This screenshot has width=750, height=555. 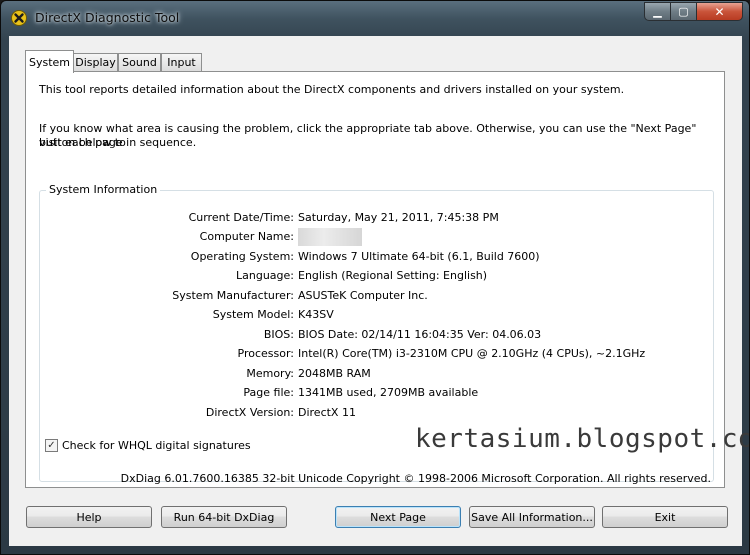 What do you see at coordinates (377, 316) in the screenshot?
I see `info-row-model: System Model: K43SV` at bounding box center [377, 316].